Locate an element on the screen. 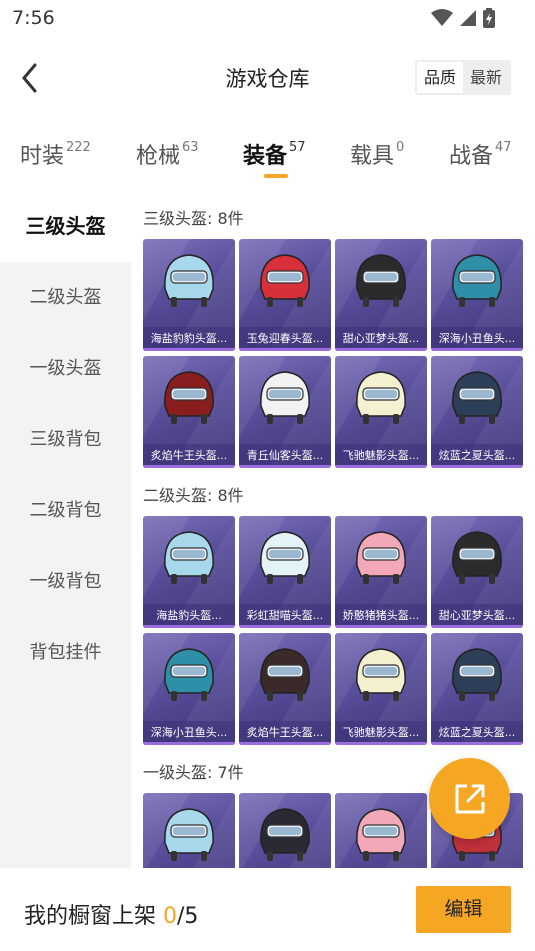  showcase-total: /5 is located at coordinates (188, 916).